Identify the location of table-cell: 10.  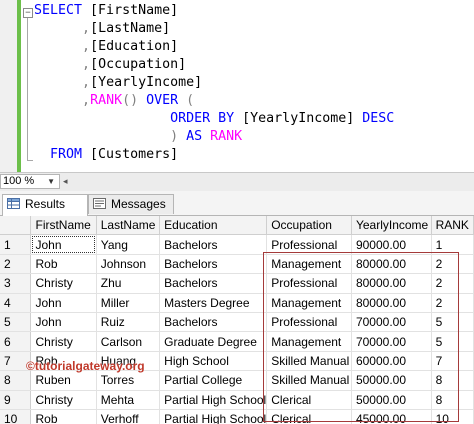
(452, 416).